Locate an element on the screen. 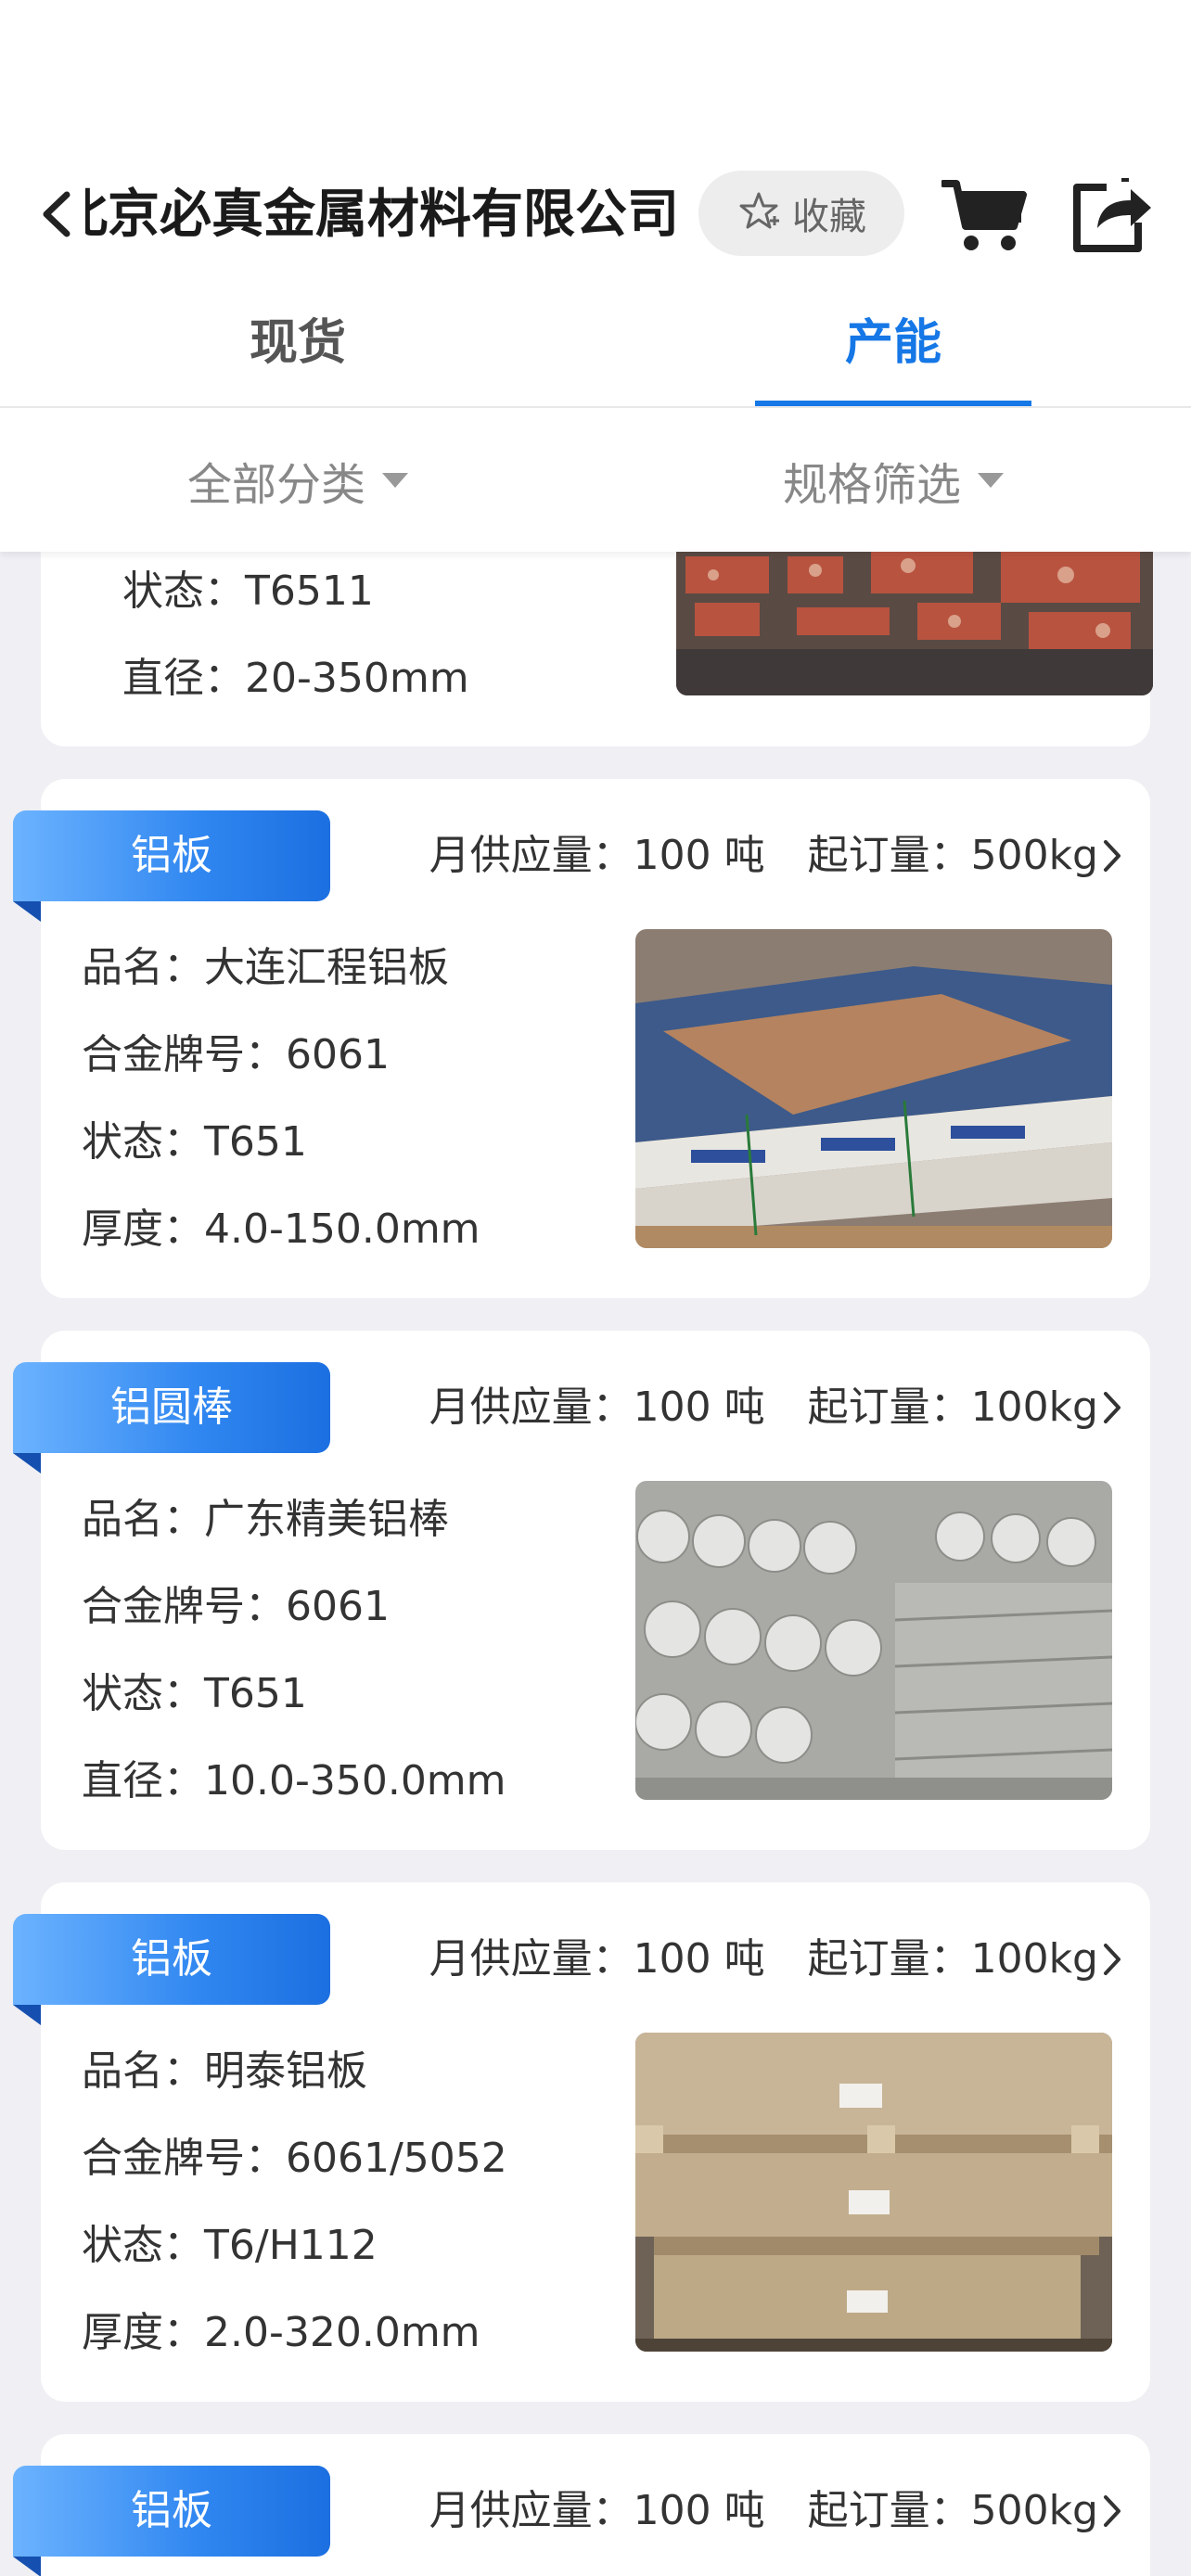  spec-filter: 规格筛选 is located at coordinates (894, 480).